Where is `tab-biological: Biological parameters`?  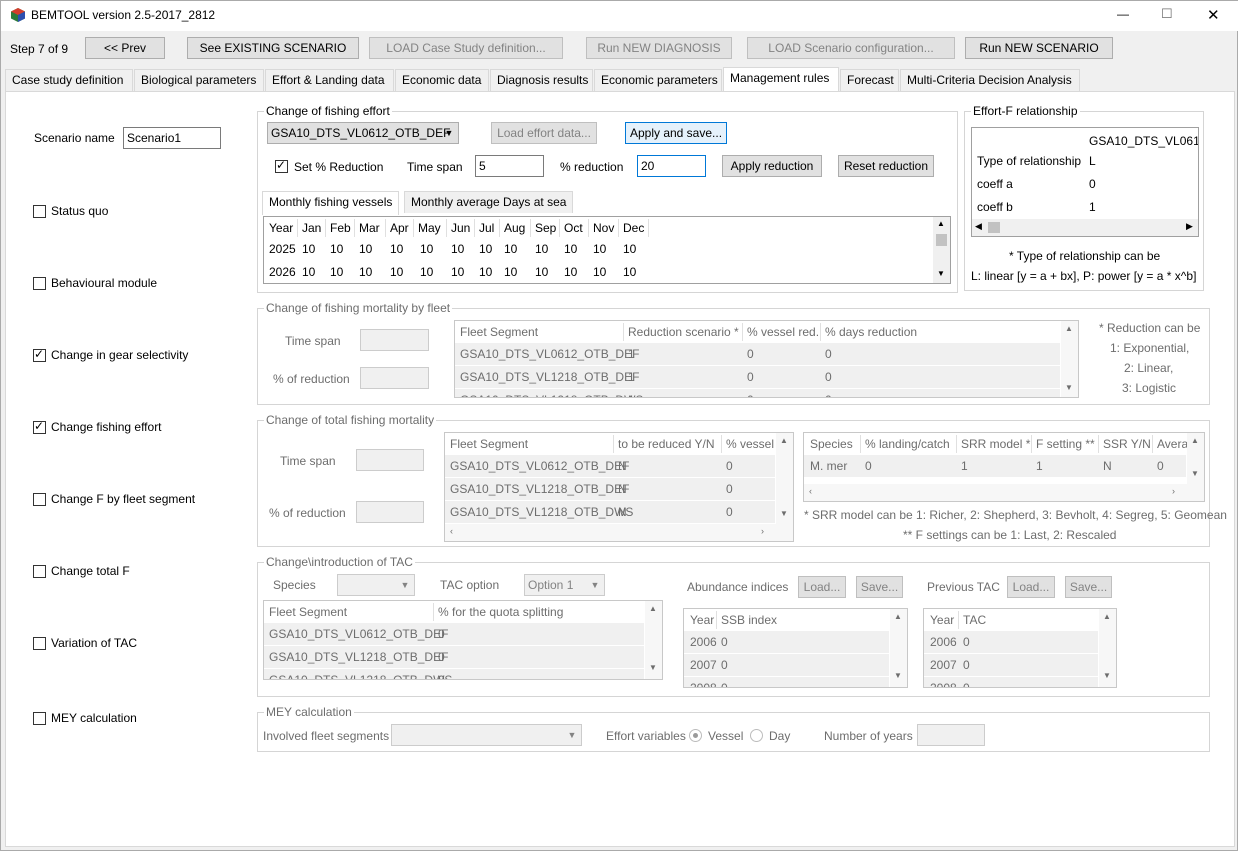 tab-biological: Biological parameters is located at coordinates (199, 80).